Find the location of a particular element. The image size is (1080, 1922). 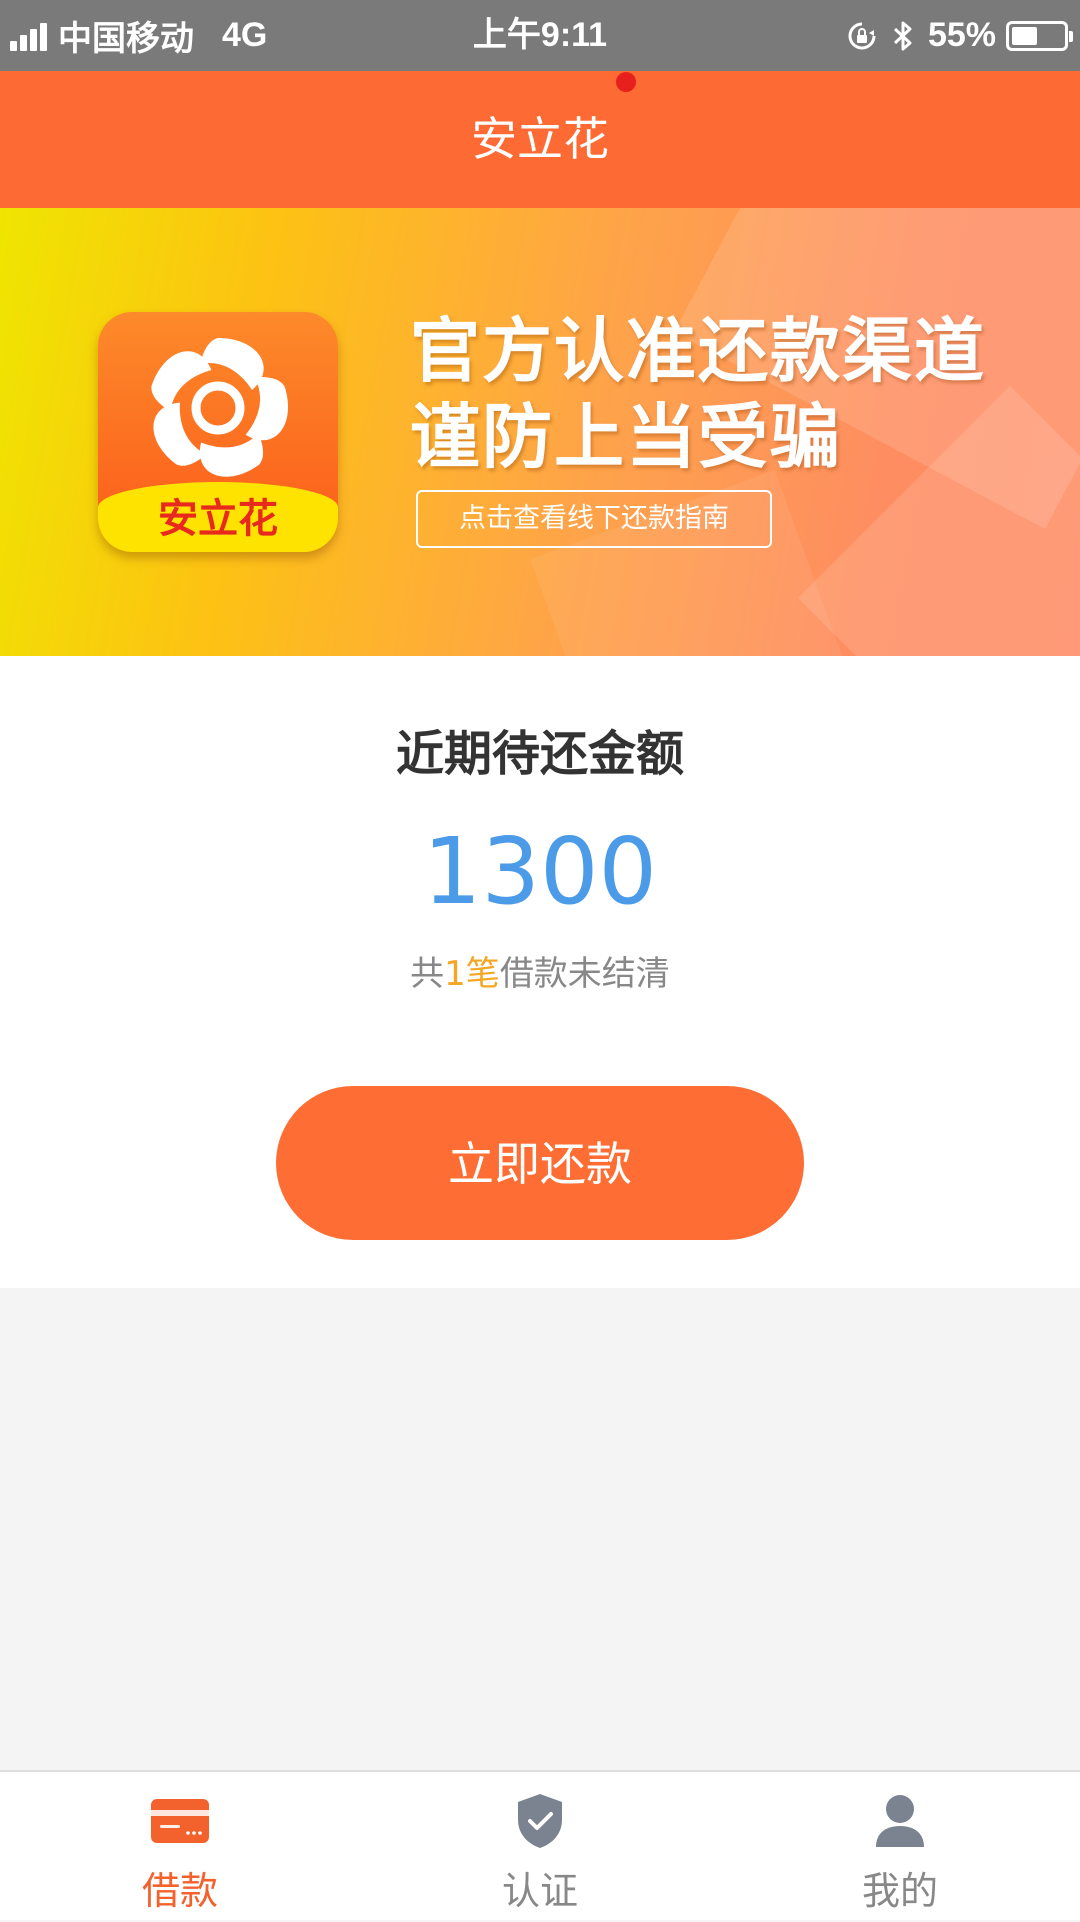

bluetooth-icon is located at coordinates (903, 36).